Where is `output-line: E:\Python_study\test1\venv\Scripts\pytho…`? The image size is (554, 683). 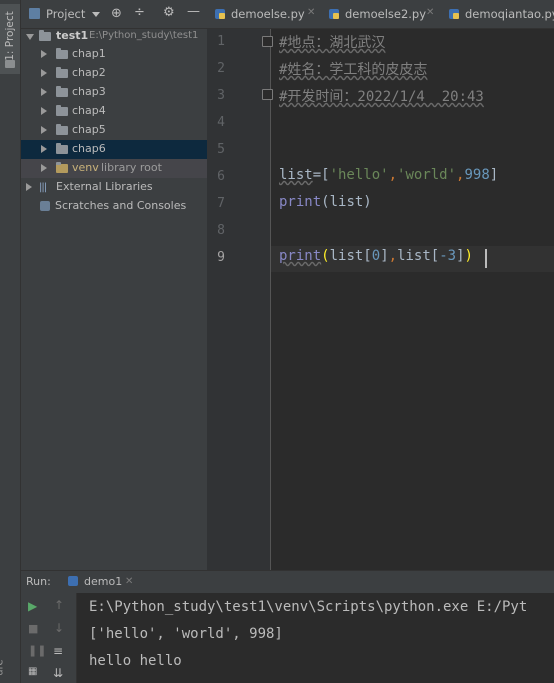 output-line: E:\Python_study\test1\venv\Scripts\pytho… is located at coordinates (308, 607).